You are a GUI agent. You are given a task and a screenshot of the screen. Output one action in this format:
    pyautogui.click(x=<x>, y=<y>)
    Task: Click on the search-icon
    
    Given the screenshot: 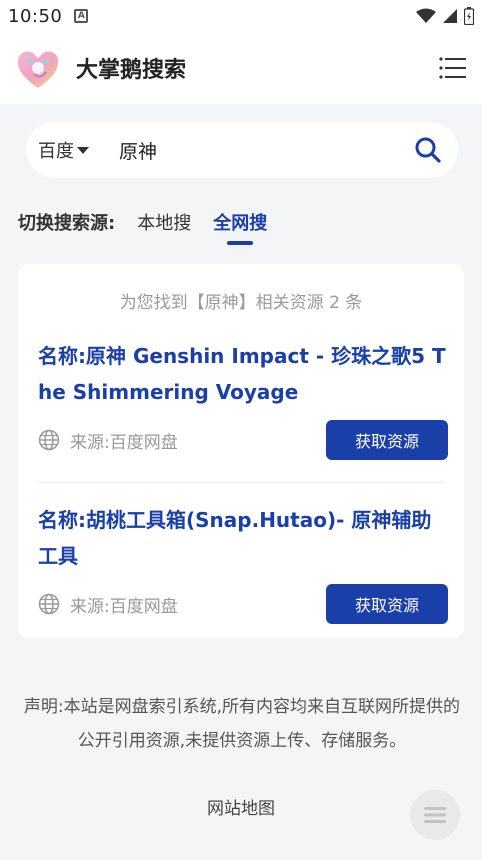 What is the action you would take?
    pyautogui.click(x=428, y=150)
    